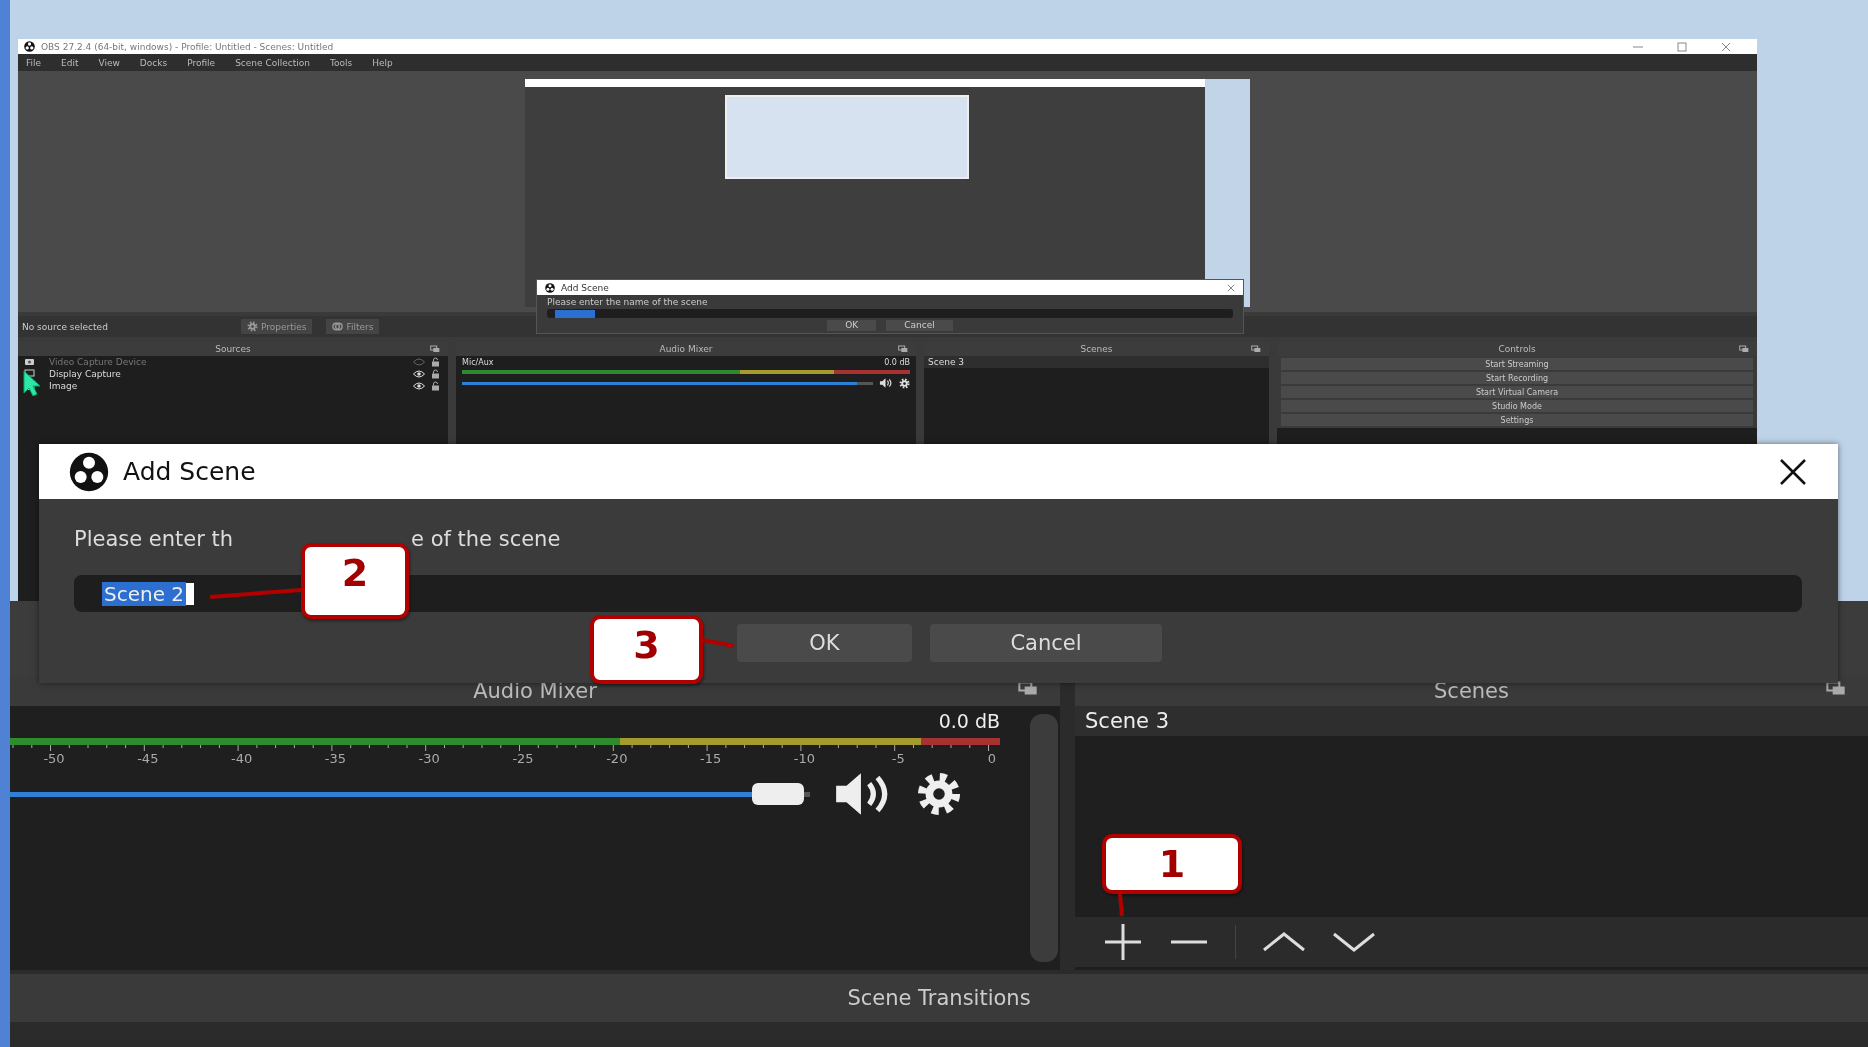 The image size is (1868, 1047). Describe the element at coordinates (1046, 643) in the screenshot. I see `cancel-button: Cancel` at that location.